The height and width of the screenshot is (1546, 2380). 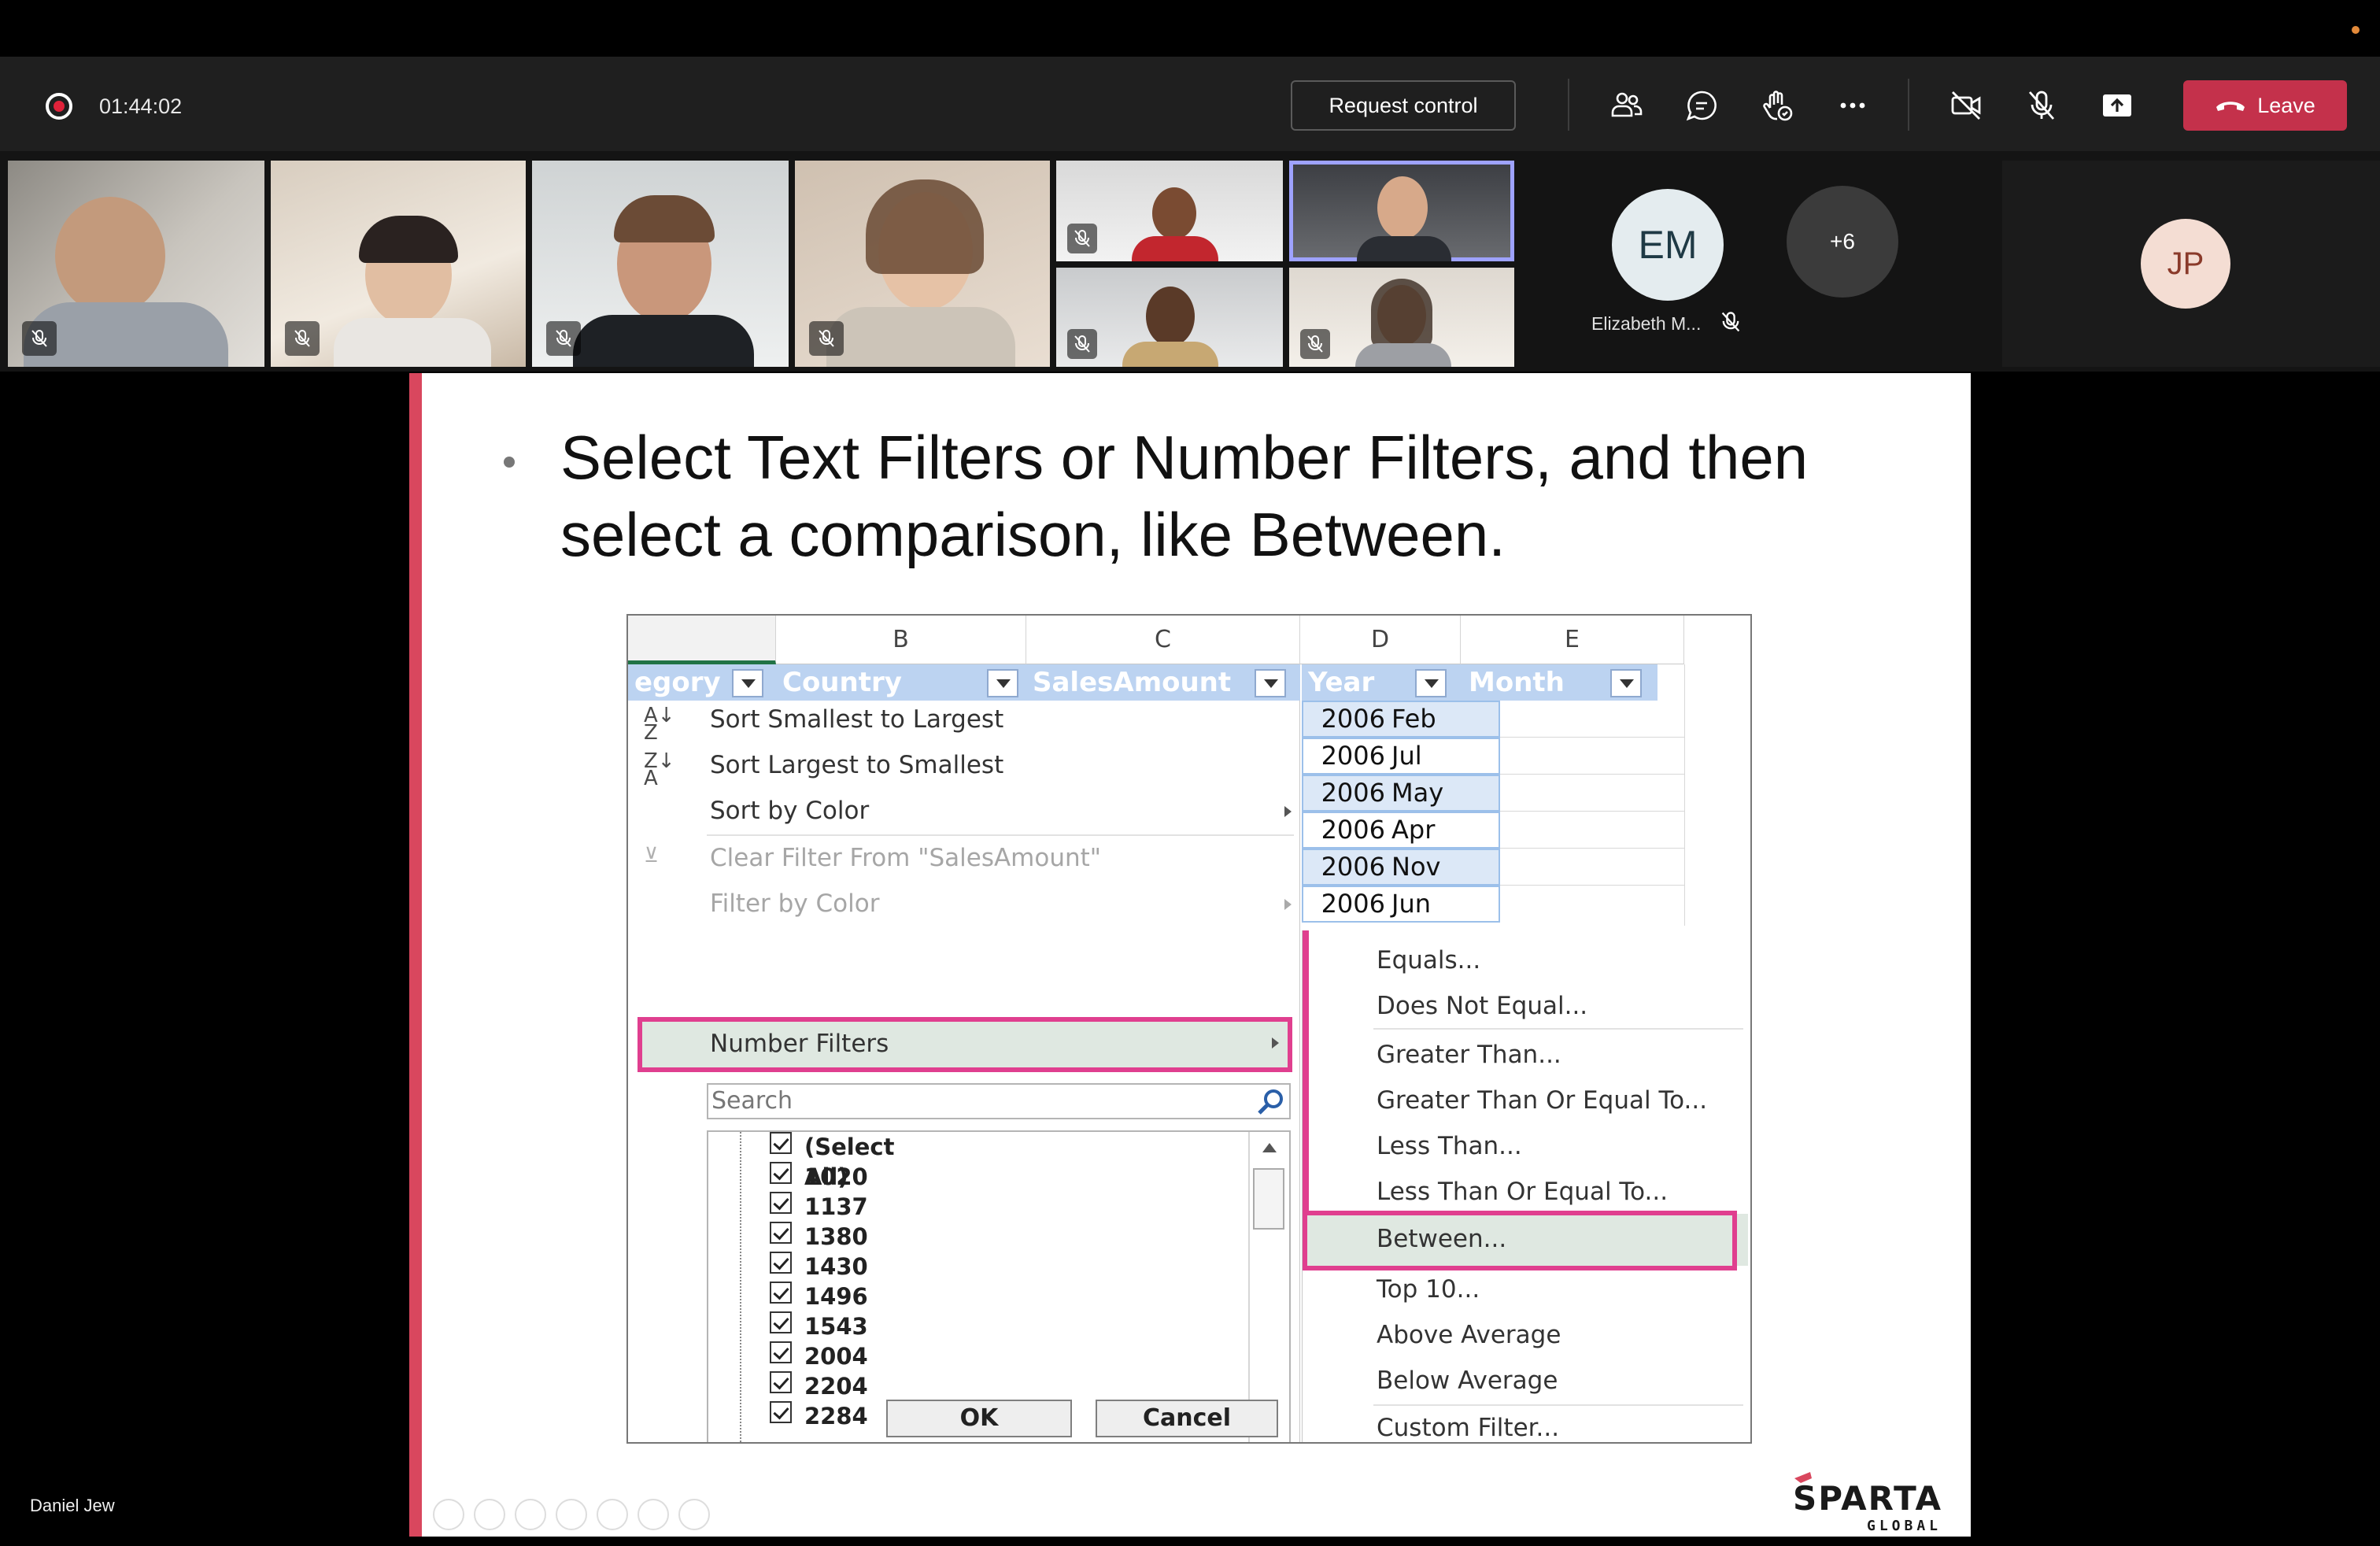 I want to click on self-avatar-jp: JP, so click(x=2185, y=264).